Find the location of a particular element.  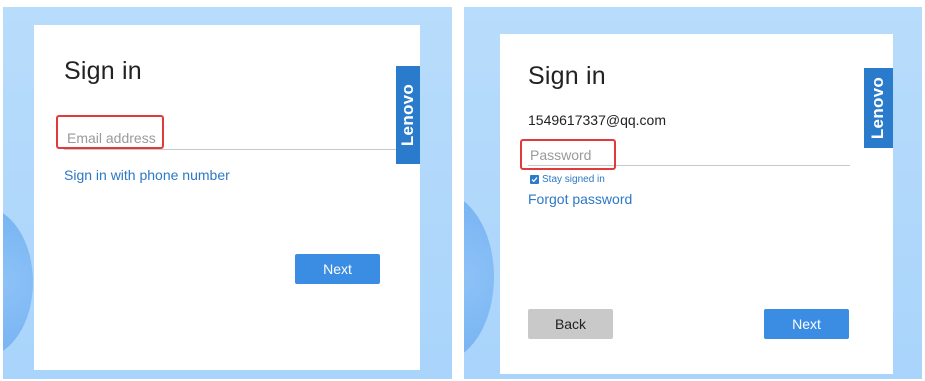

email-field-highlight is located at coordinates (110, 132).